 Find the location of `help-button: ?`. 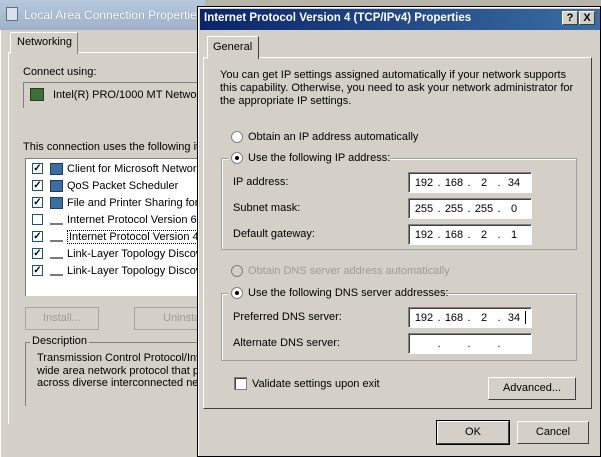

help-button: ? is located at coordinates (570, 18).